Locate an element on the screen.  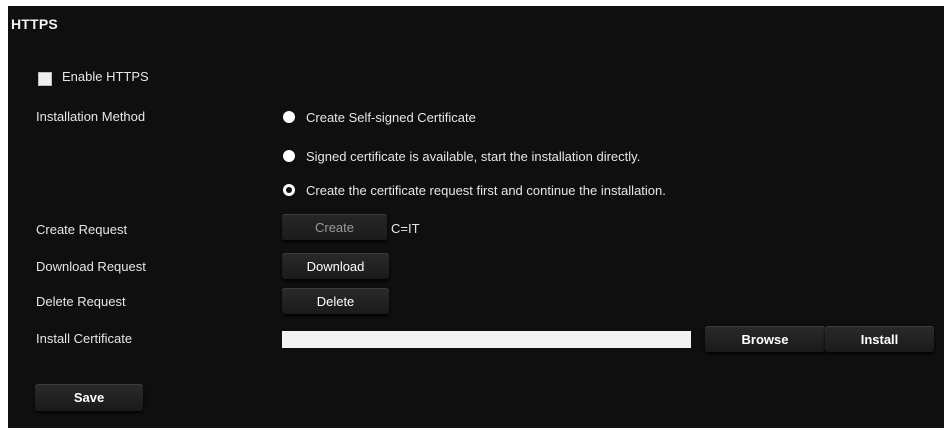
radio-button-self-signed is located at coordinates (289, 117).